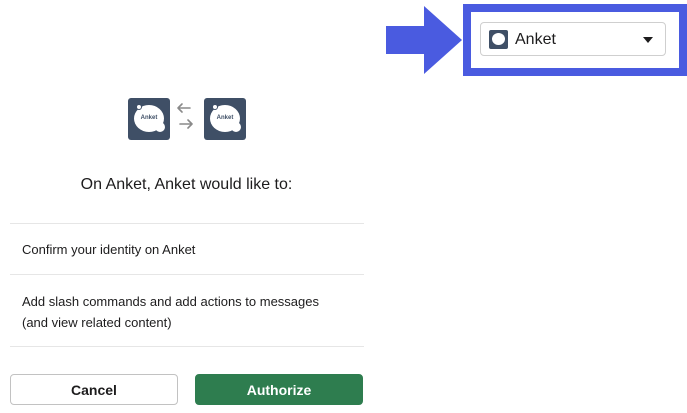  Describe the element at coordinates (186, 184) in the screenshot. I see `auth-heading: On Anket, Anket would like to:` at that location.